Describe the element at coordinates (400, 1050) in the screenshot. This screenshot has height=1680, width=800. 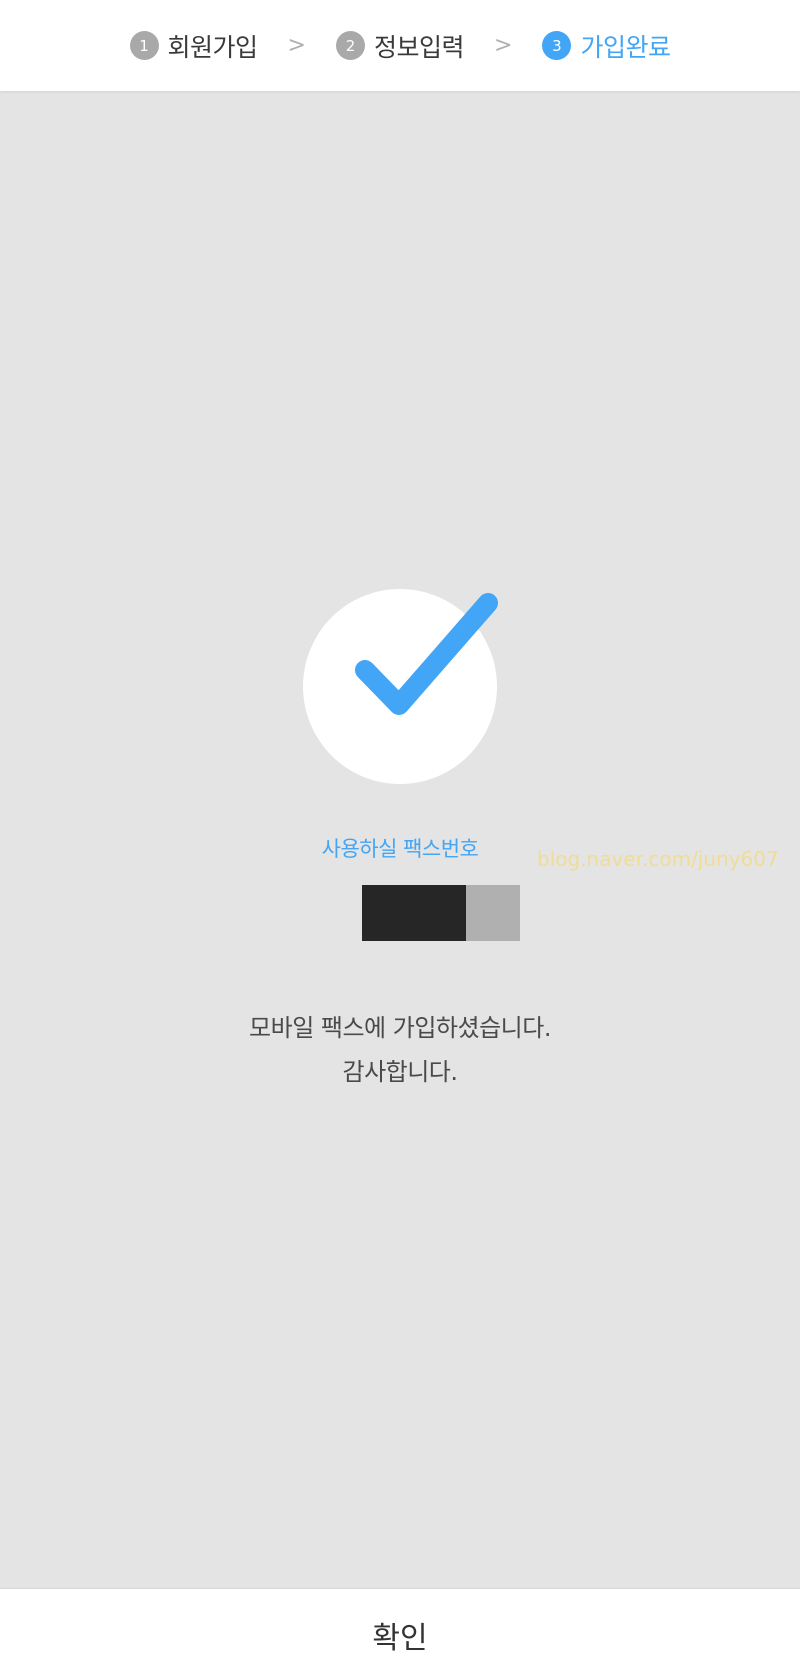
I see `completion-message: 모바일 팩스에 가입하셨습니다. 감사합니다.` at that location.